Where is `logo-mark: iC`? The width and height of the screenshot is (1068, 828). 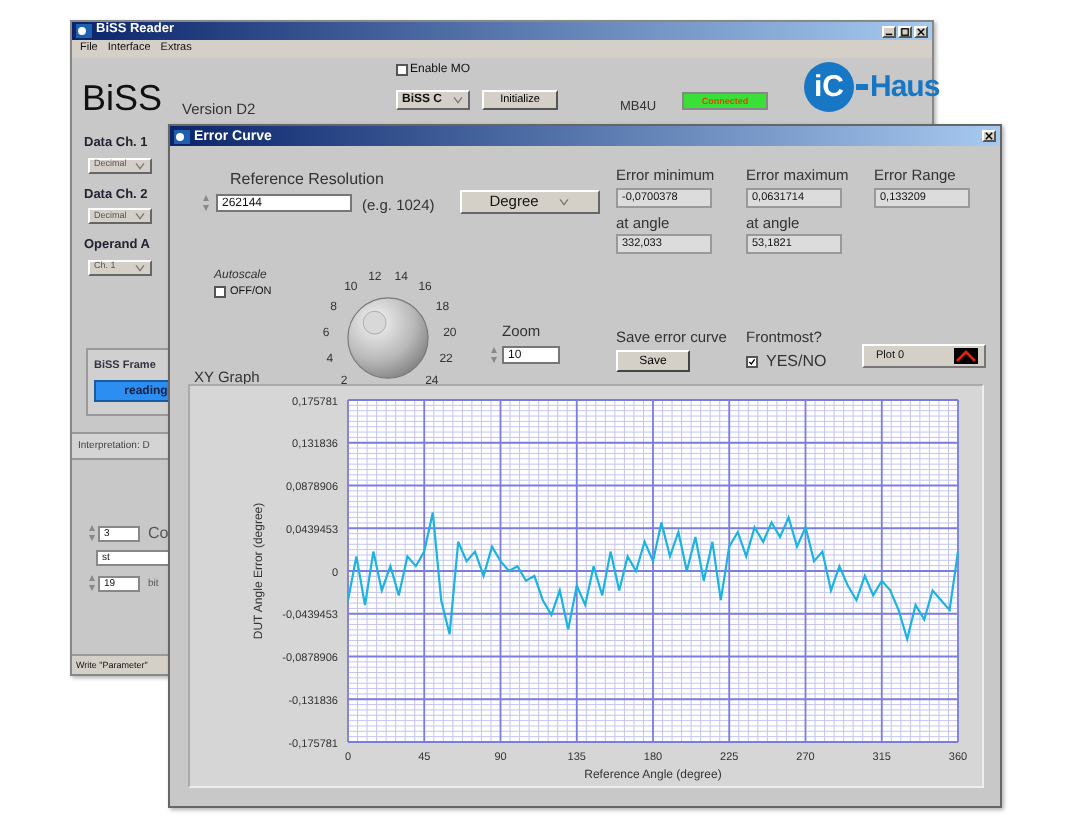 logo-mark: iC is located at coordinates (829, 87).